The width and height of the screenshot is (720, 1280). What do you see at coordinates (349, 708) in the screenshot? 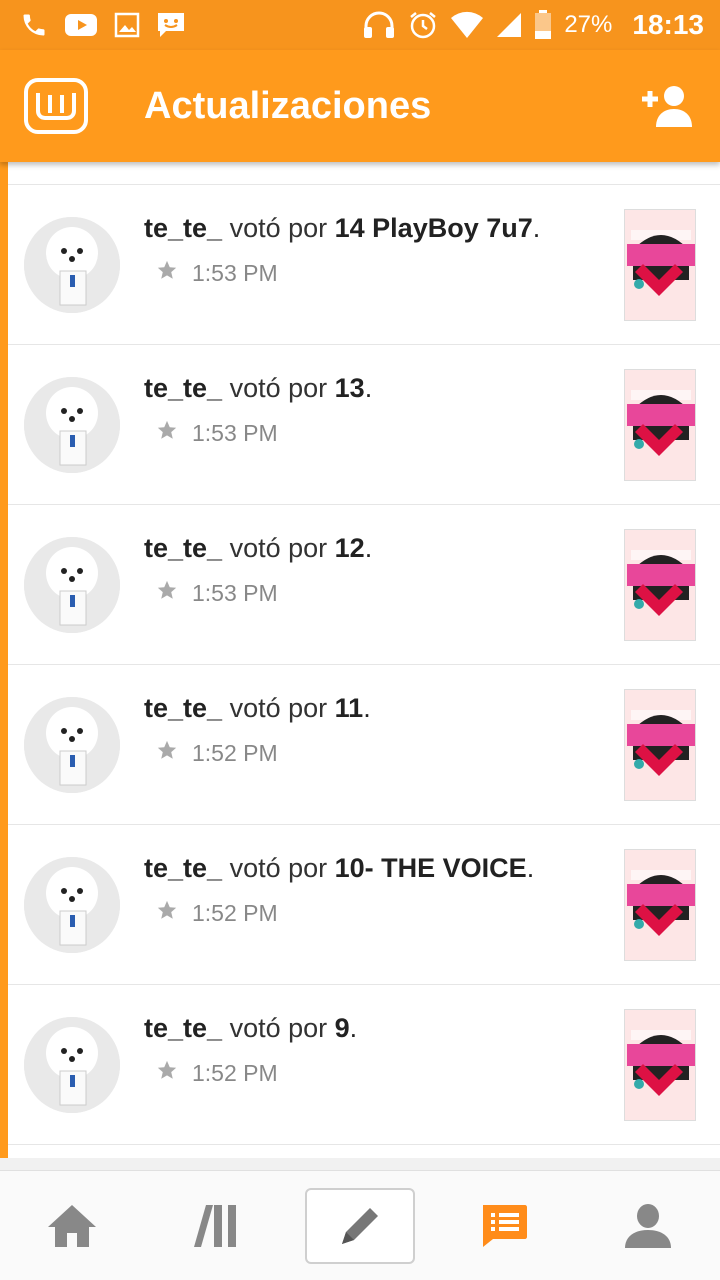
I see `story-link: 11` at bounding box center [349, 708].